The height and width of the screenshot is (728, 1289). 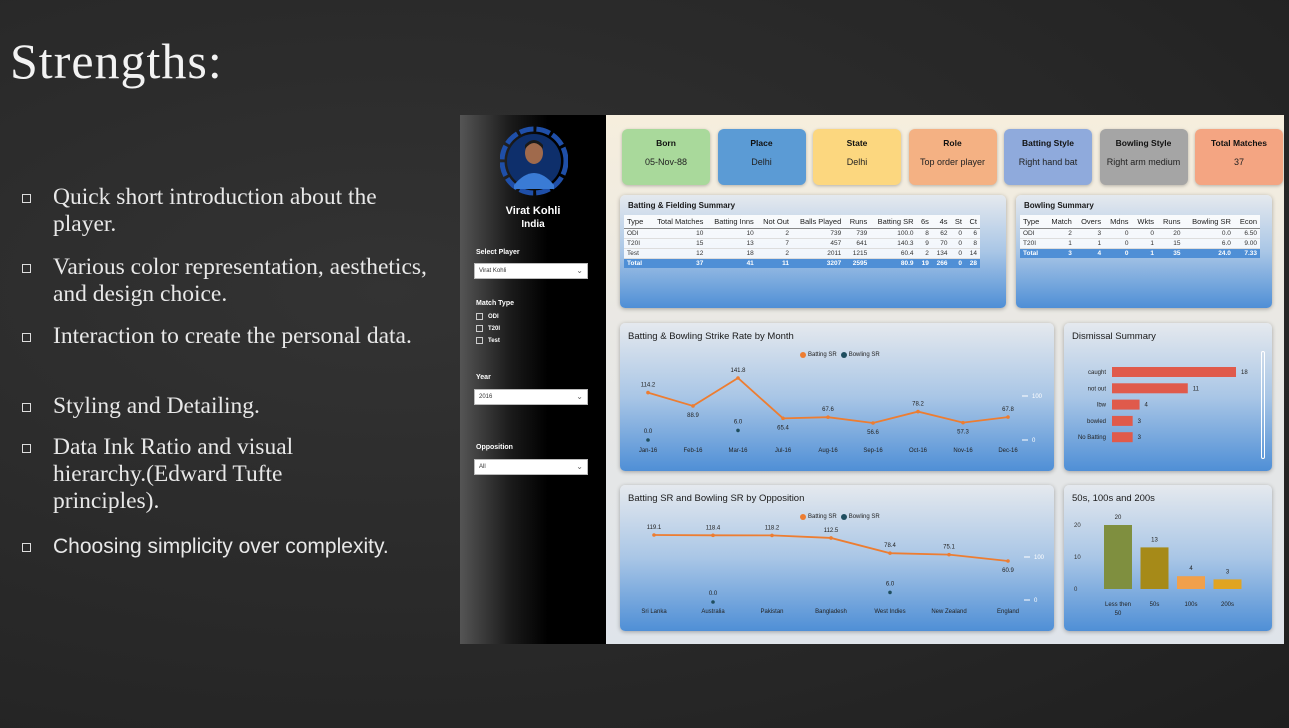 I want to click on table-header-cell: Total Matches, so click(x=677, y=222).